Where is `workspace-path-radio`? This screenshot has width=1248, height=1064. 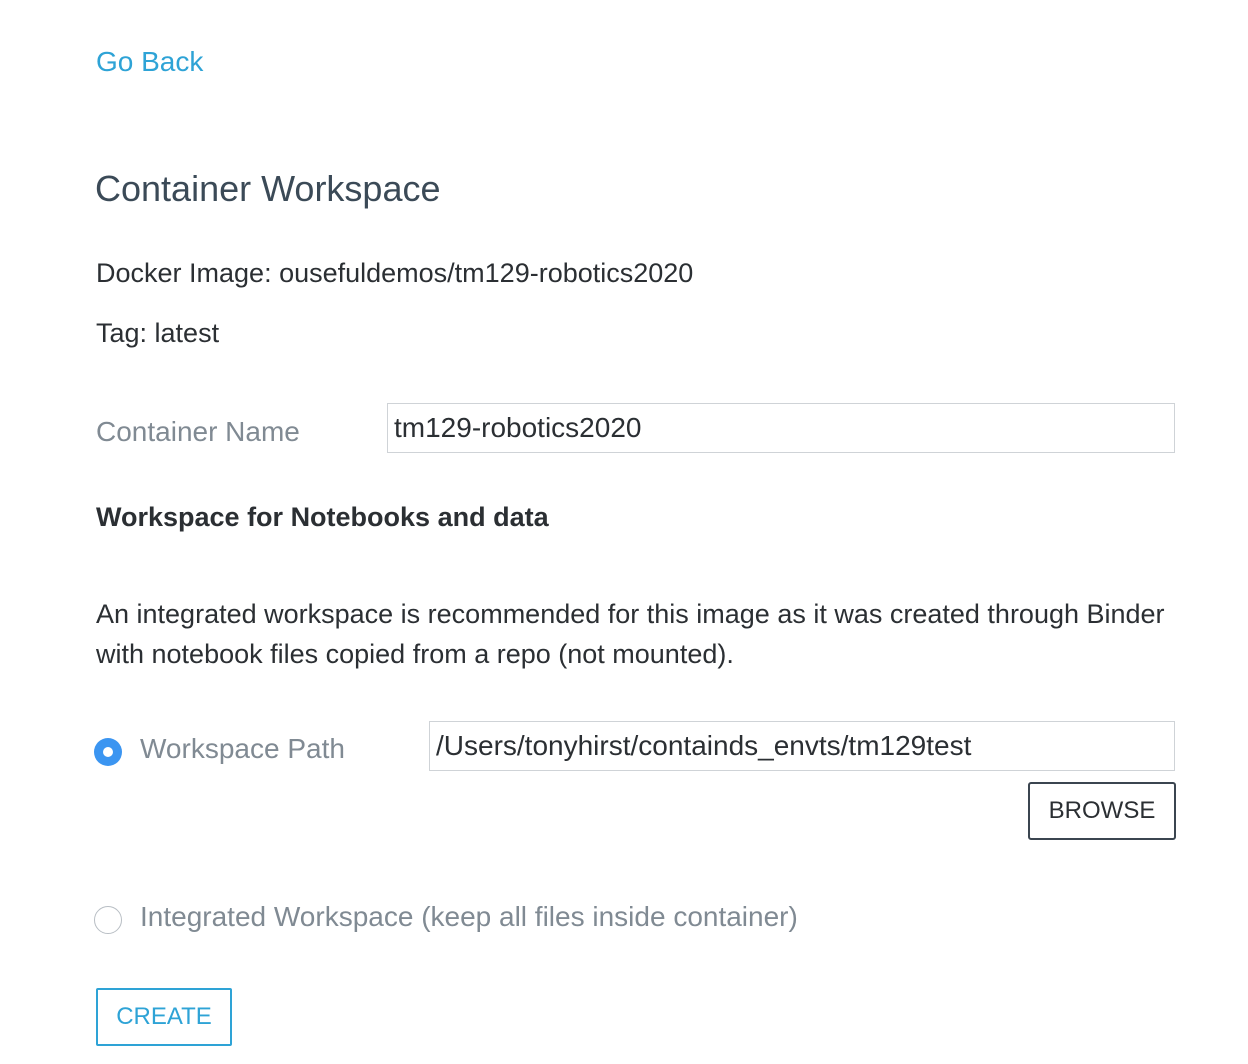
workspace-path-radio is located at coordinates (108, 752).